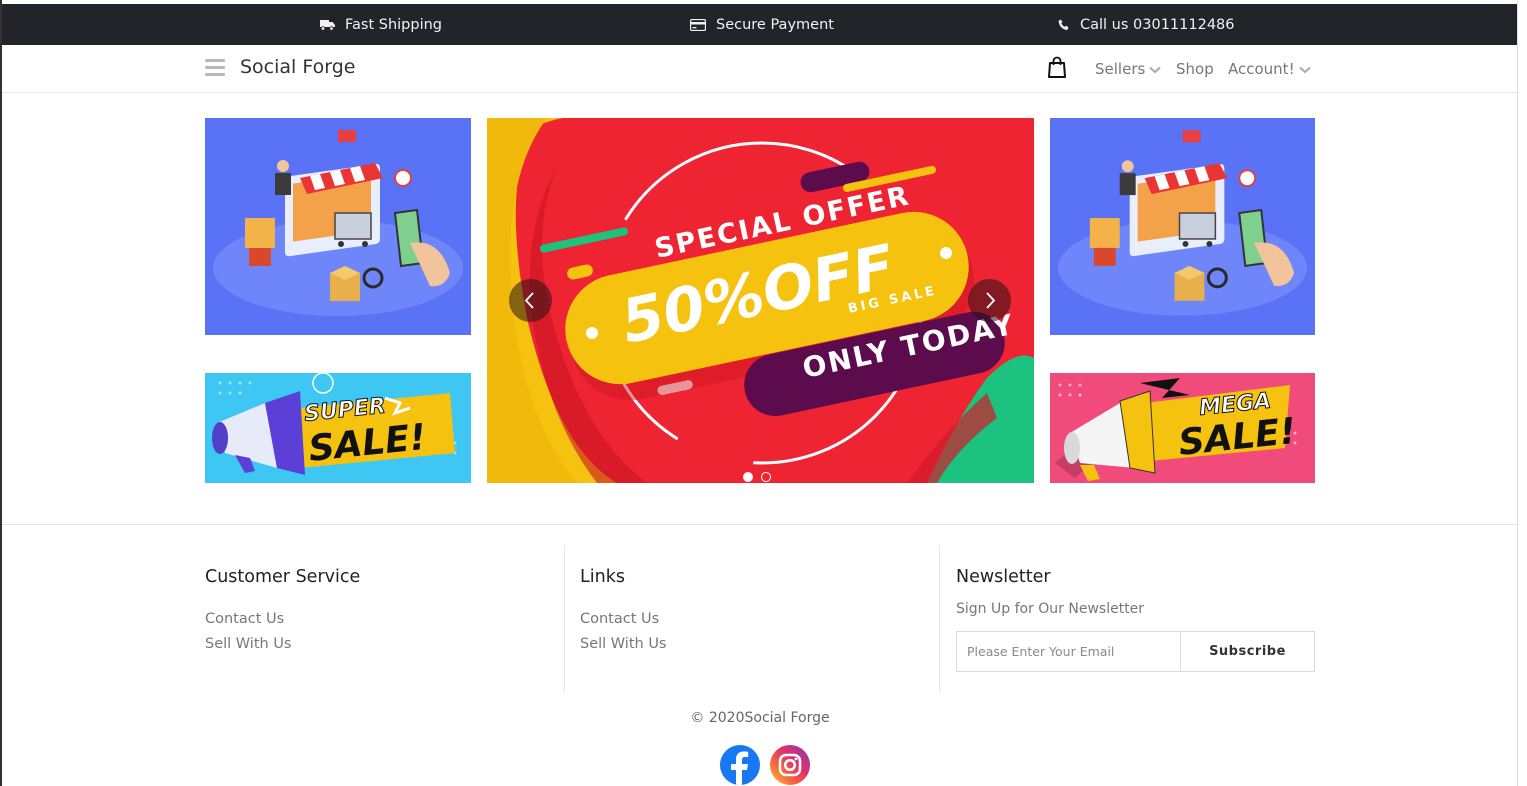  I want to click on copyright-text: © 2020Social Forge, so click(760, 718).